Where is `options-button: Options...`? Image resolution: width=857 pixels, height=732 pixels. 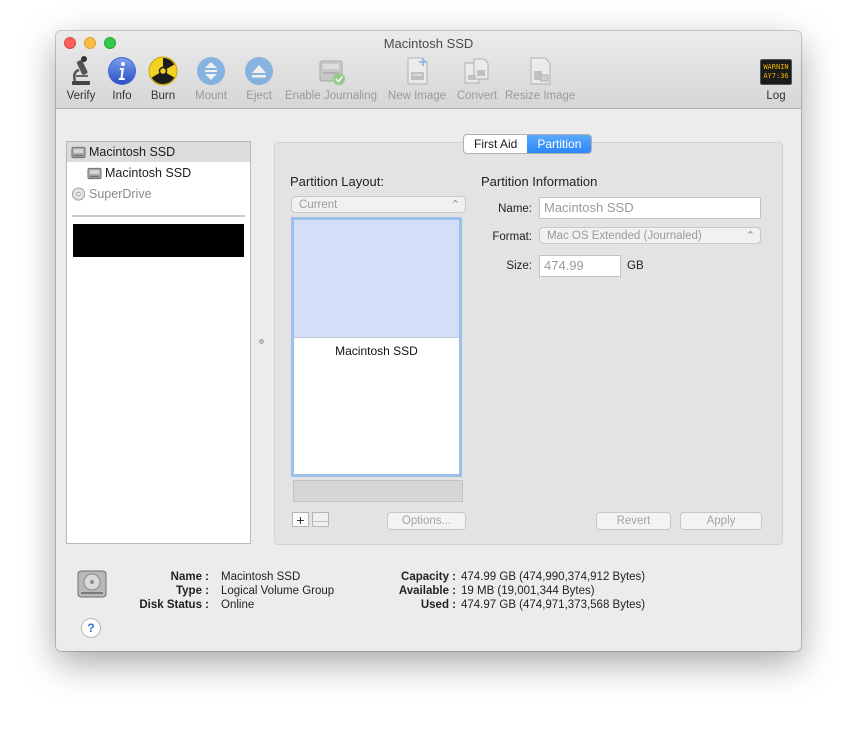
options-button: Options... is located at coordinates (426, 521).